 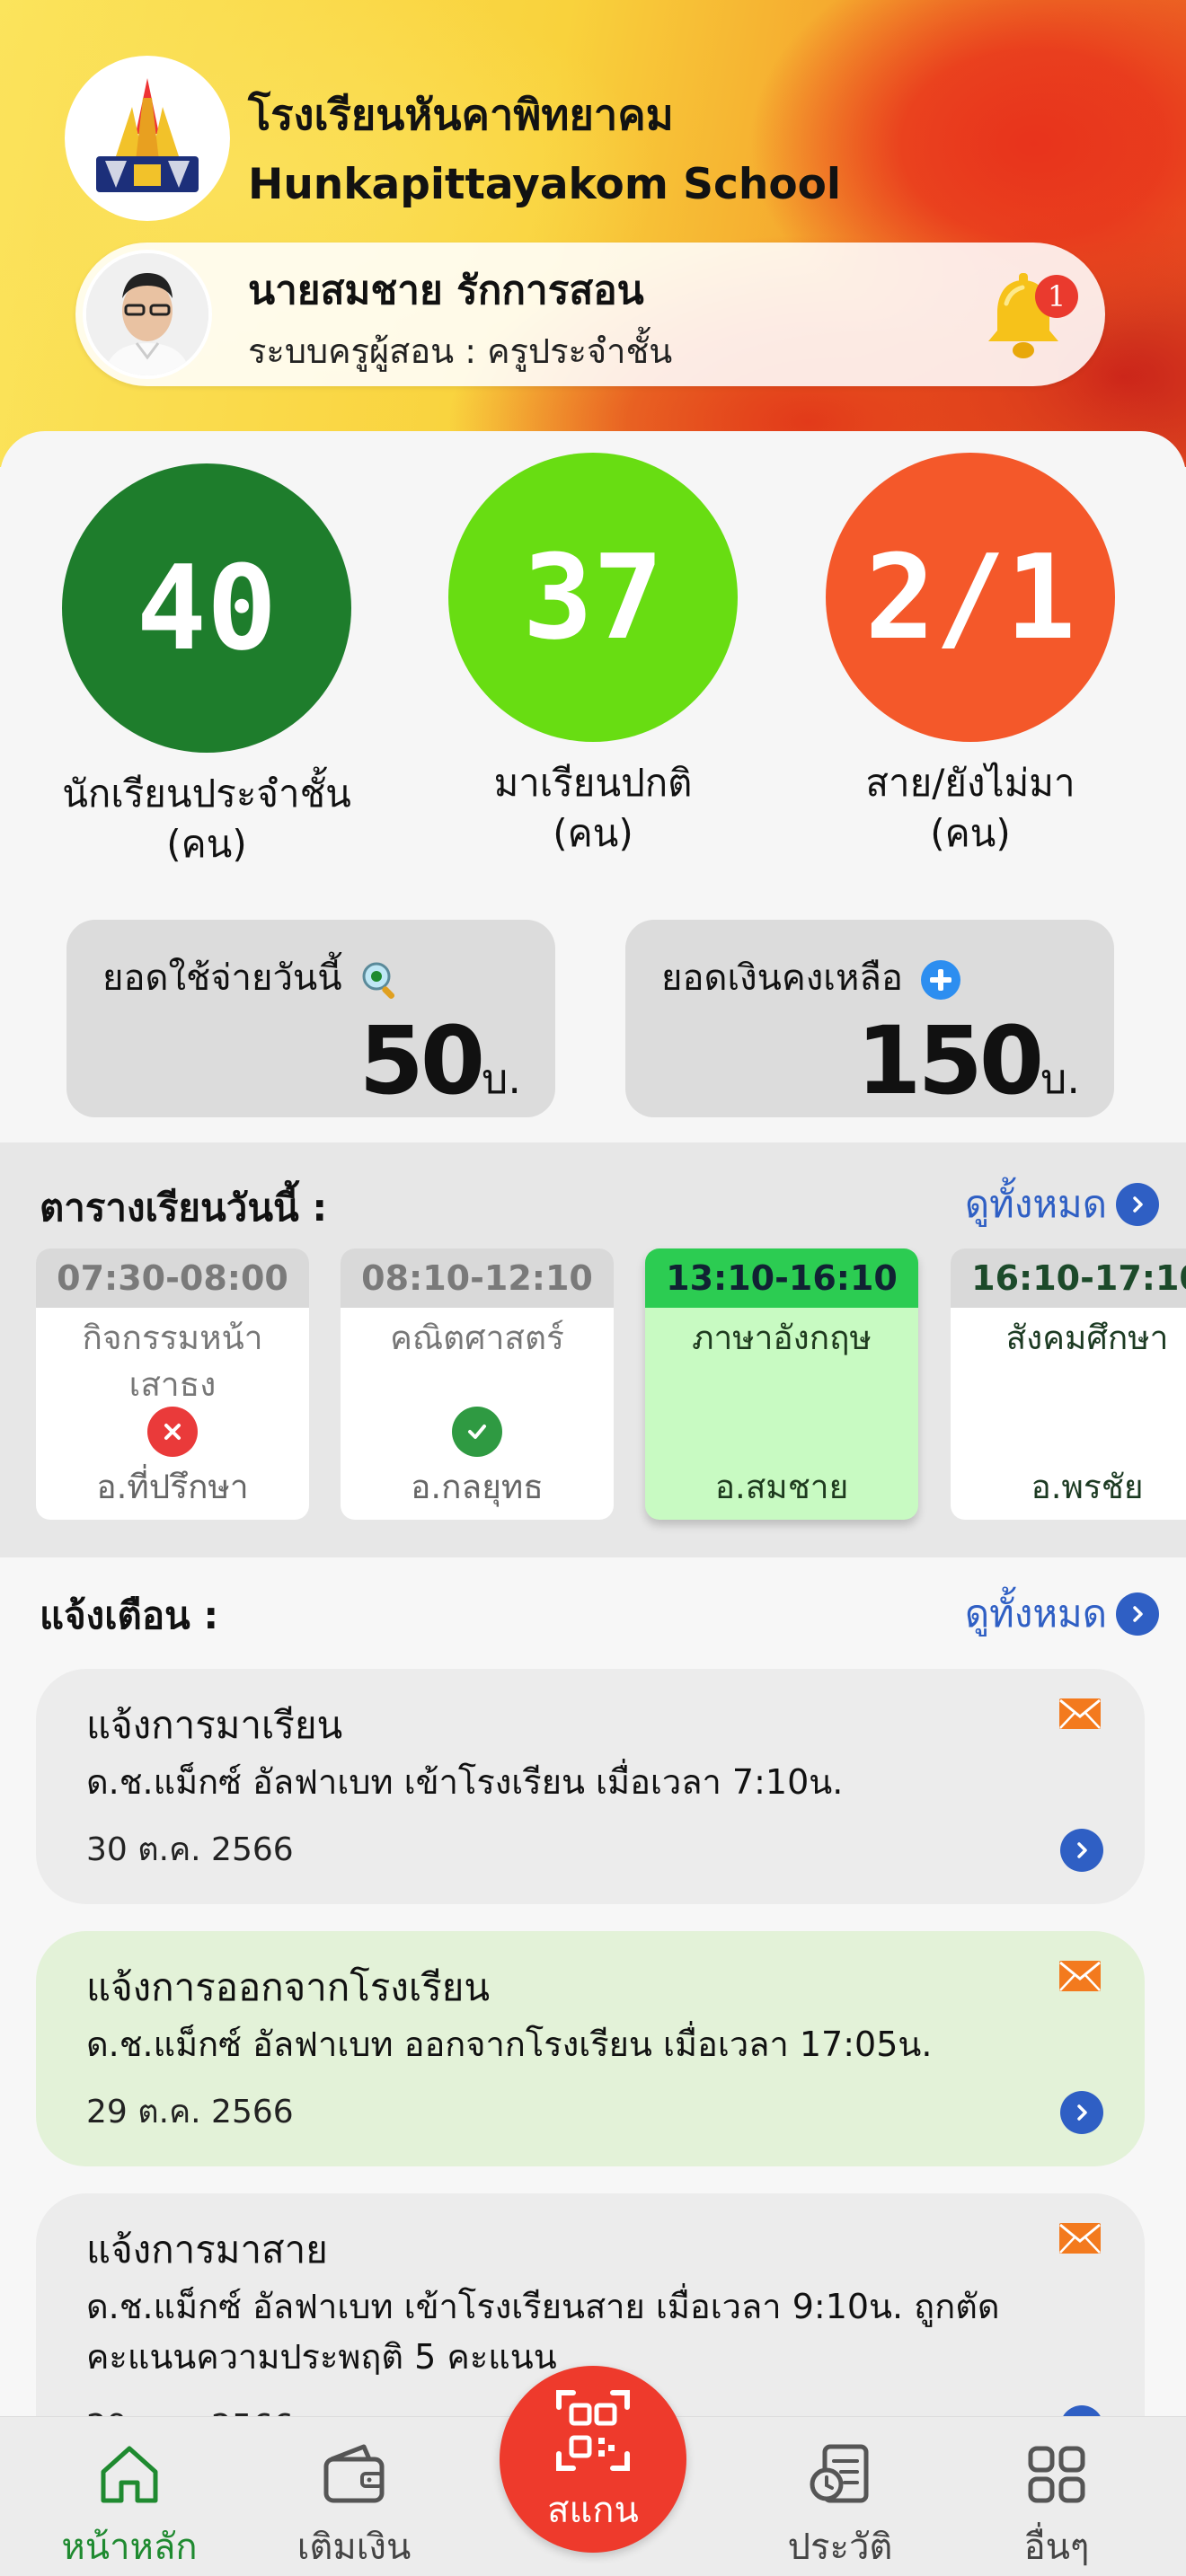 What do you see at coordinates (354, 2474) in the screenshot?
I see `wallet-icon` at bounding box center [354, 2474].